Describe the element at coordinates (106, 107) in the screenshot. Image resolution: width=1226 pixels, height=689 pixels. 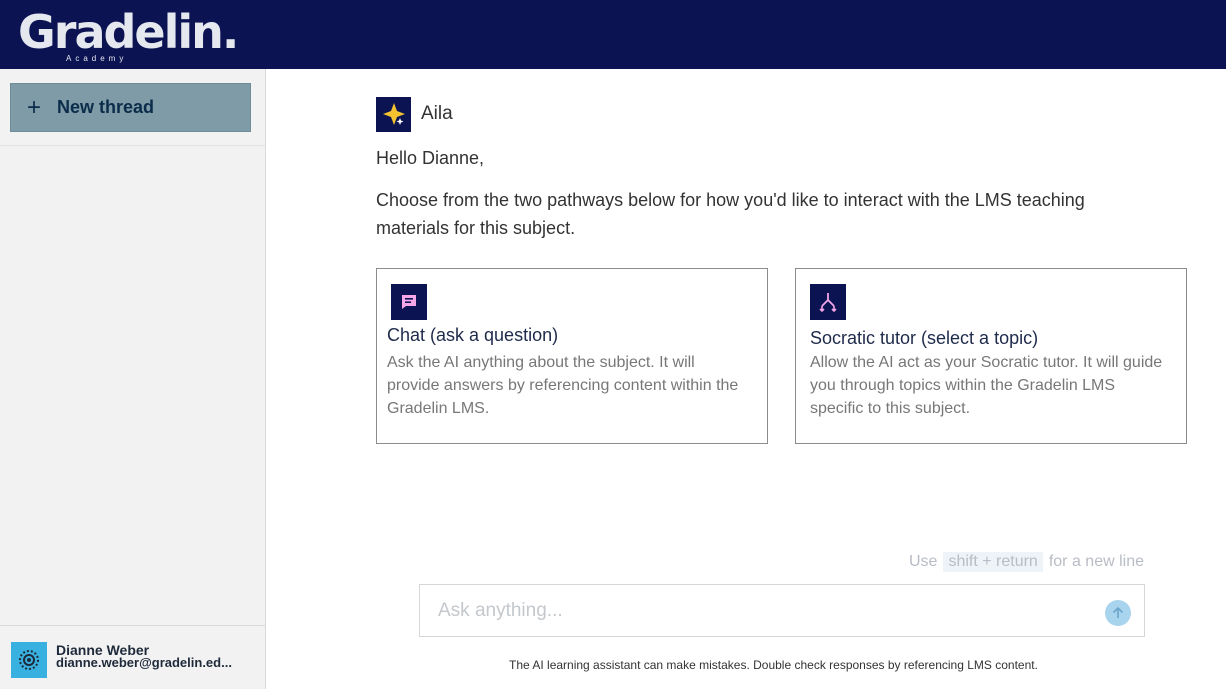
I see `new-thread-label: New thread` at that location.